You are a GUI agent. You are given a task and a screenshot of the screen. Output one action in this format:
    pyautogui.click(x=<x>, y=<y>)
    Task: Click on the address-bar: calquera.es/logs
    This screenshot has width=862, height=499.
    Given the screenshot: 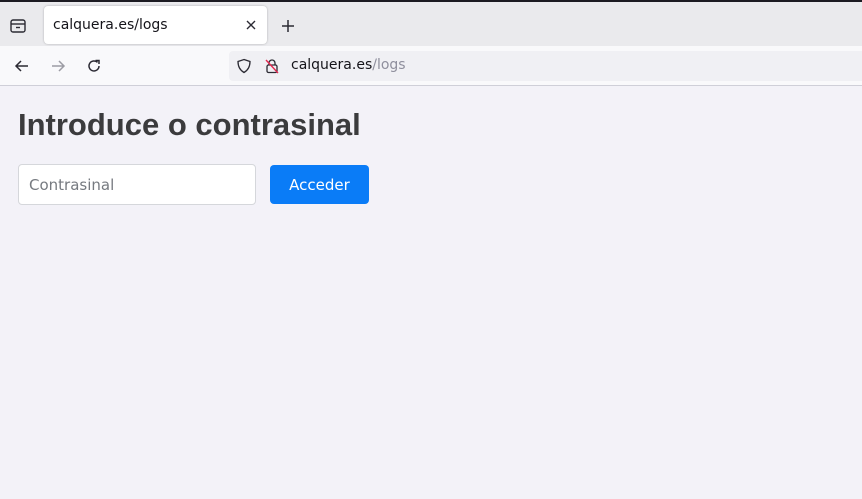 What is the action you would take?
    pyautogui.click(x=545, y=66)
    